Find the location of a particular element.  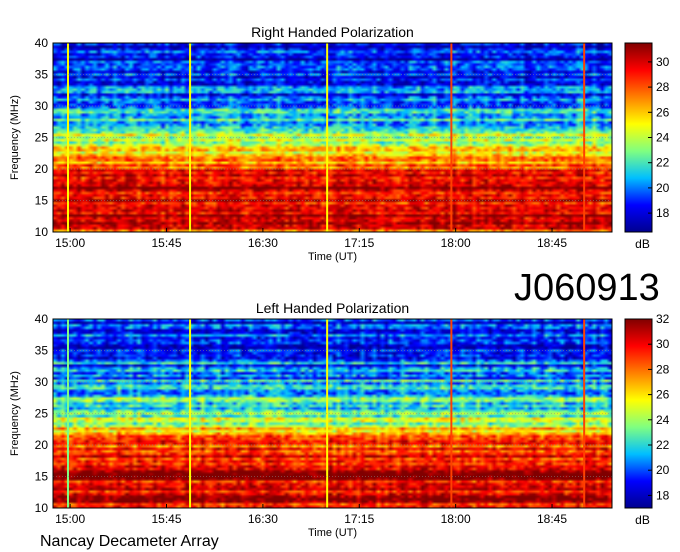

chart-title: Right Handed Polarization is located at coordinates (332, 32).